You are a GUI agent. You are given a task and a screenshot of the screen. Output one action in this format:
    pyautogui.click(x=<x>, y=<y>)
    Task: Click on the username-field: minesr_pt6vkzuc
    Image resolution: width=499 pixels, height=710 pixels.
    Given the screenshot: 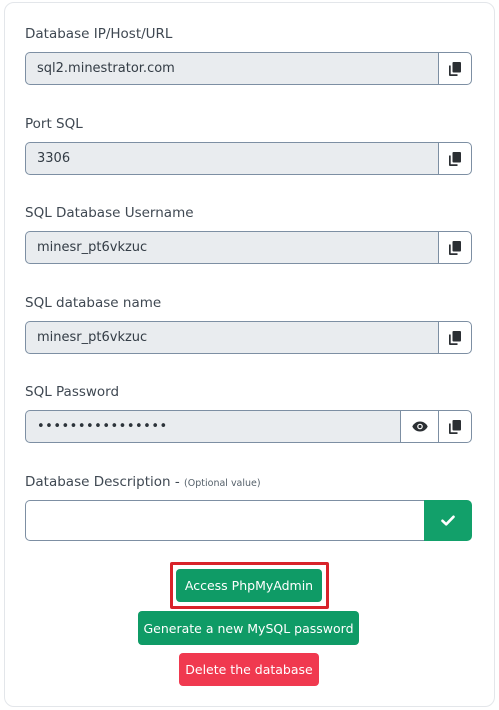 What is the action you would take?
    pyautogui.click(x=231, y=247)
    